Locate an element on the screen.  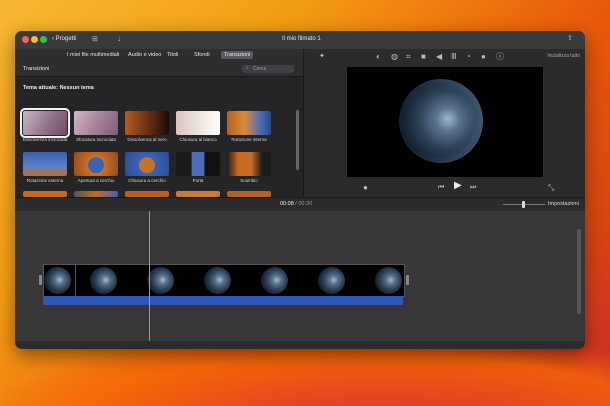
reset-all-button: Inizializza tutto is located at coordinates (563, 56).